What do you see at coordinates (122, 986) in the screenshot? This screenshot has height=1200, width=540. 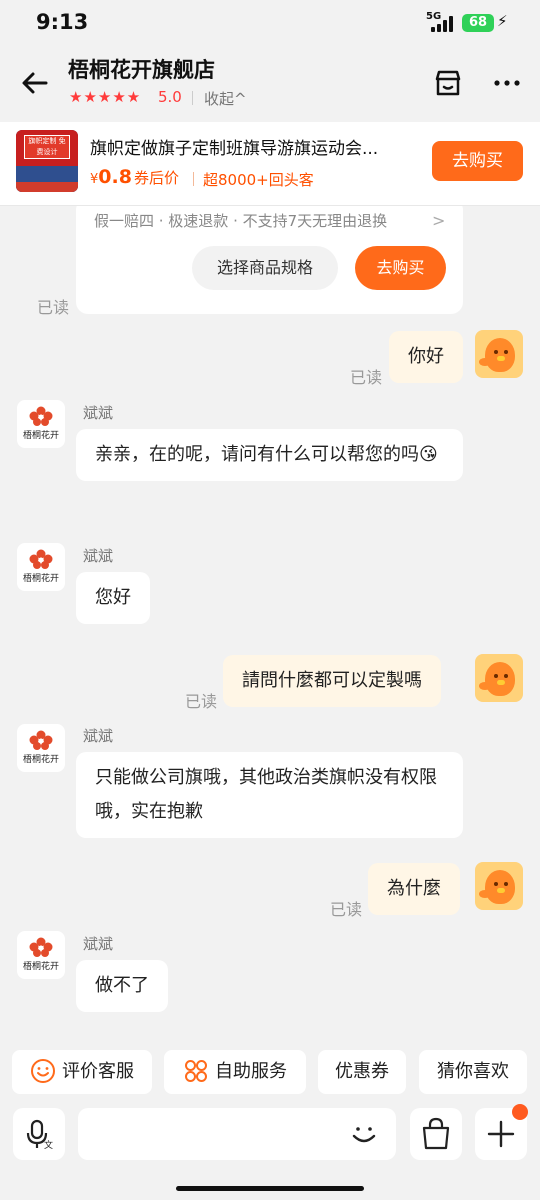 I see `agent-message: 做不了` at bounding box center [122, 986].